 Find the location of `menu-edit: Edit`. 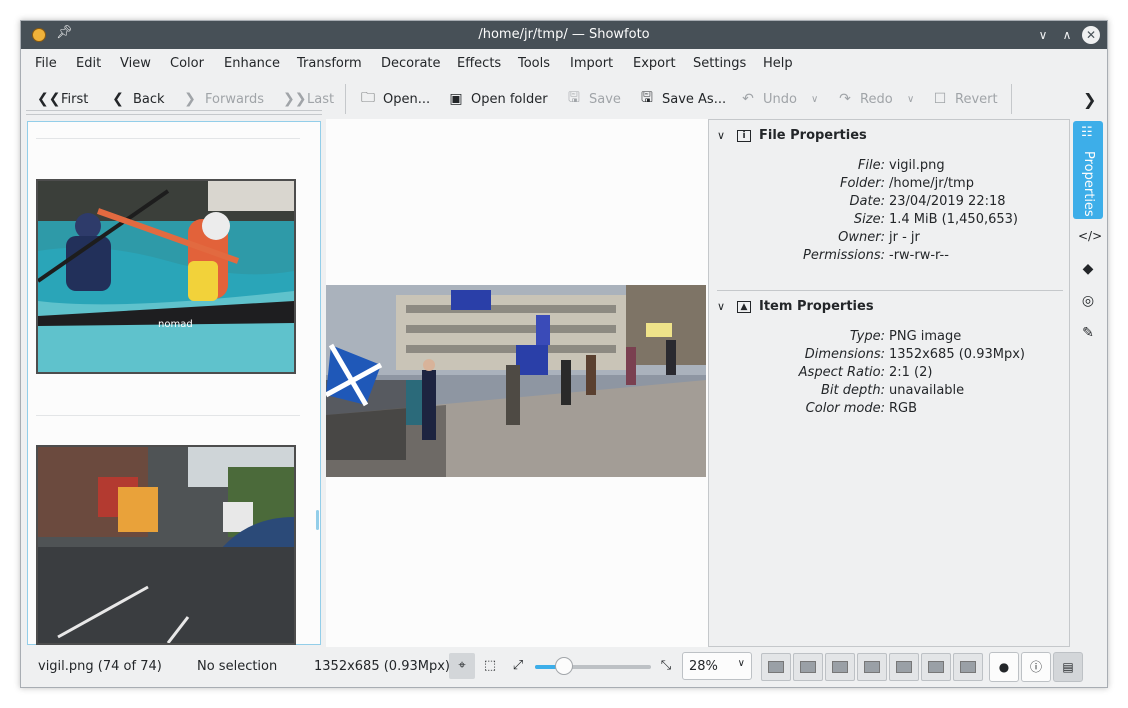

menu-edit: Edit is located at coordinates (88, 63).